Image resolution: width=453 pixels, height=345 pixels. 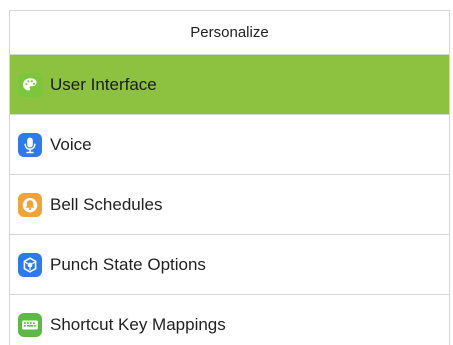 I want to click on punch-state-icon, so click(x=30, y=264).